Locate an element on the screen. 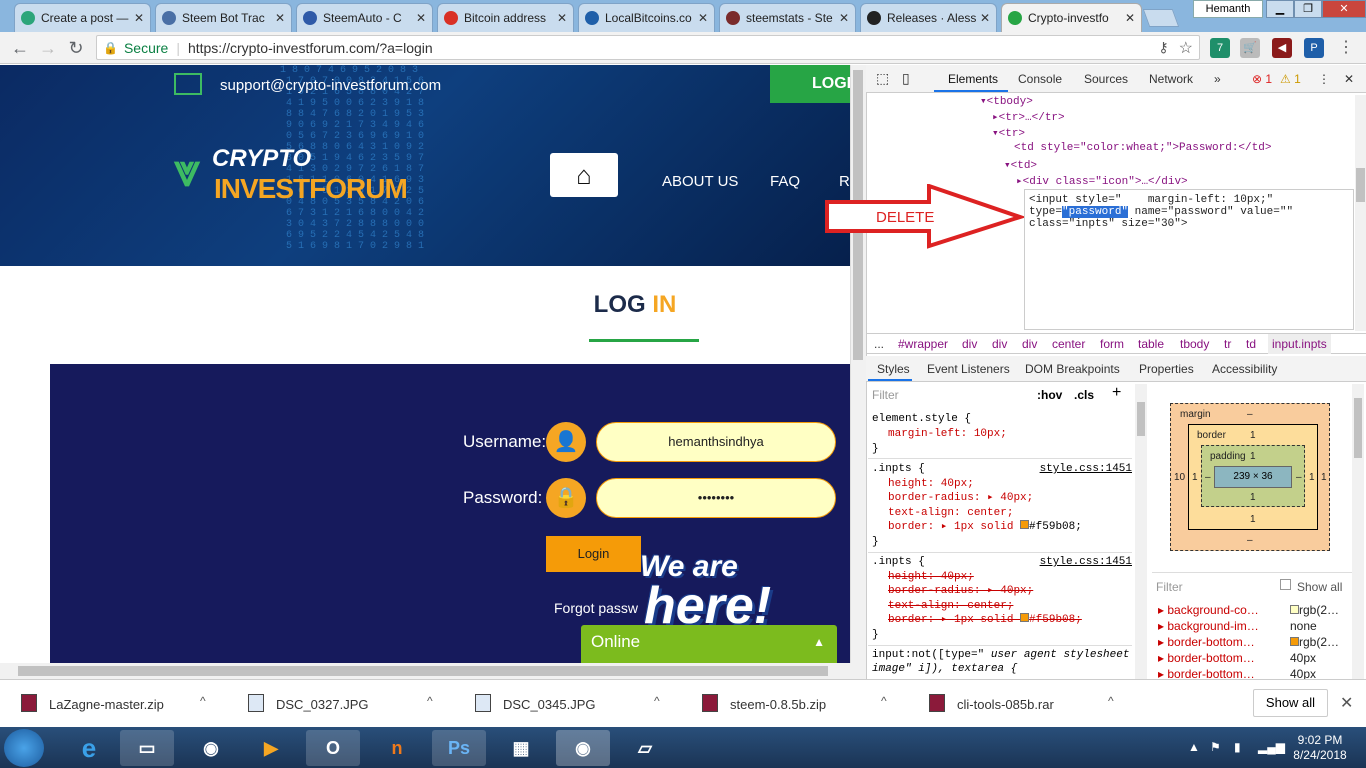 The image size is (1366, 768). forgot-password-link: Forgot passw is located at coordinates (596, 608).